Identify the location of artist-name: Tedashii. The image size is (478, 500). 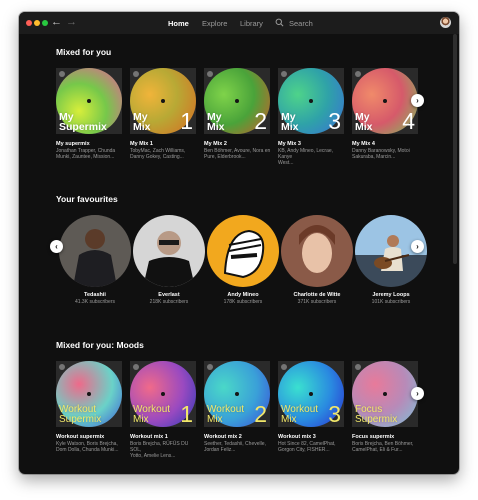
(95, 295).